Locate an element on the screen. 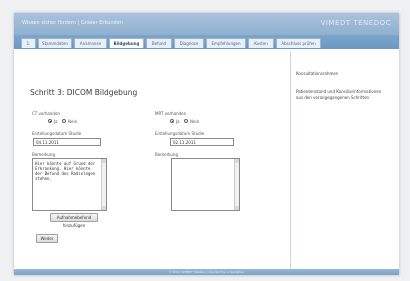 The width and height of the screenshot is (410, 281). mrt-yes-label: Ja is located at coordinates (178, 121).